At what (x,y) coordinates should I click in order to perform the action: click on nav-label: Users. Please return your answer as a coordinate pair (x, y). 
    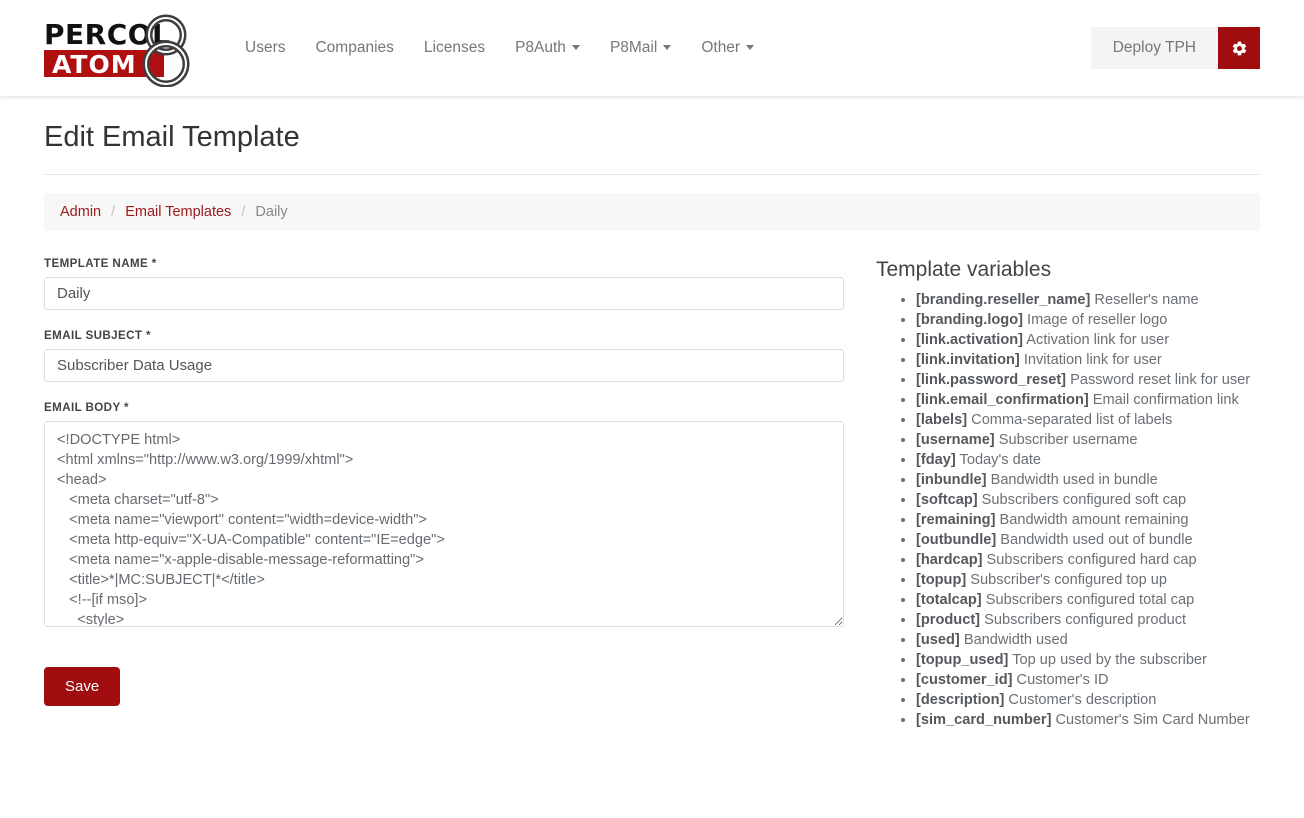
    Looking at the image, I should click on (265, 47).